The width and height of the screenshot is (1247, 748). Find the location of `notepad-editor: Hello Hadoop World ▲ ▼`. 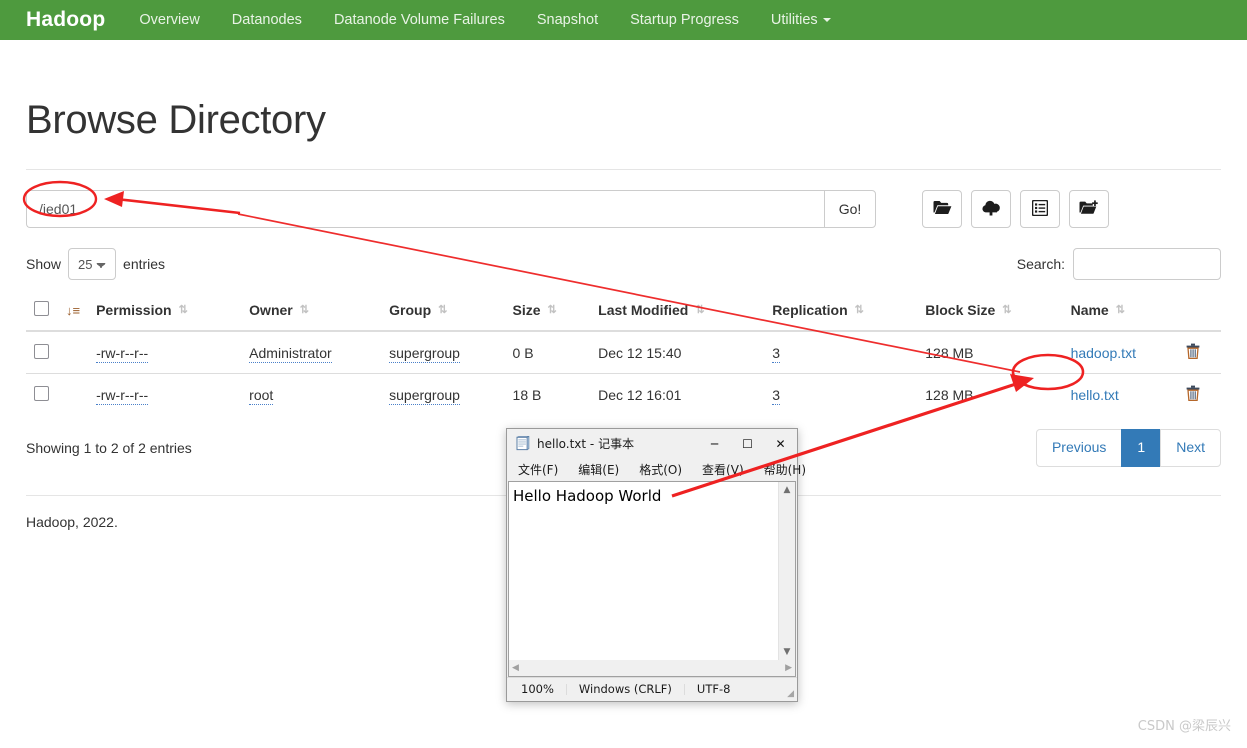

notepad-editor: Hello Hadoop World ▲ ▼ is located at coordinates (652, 570).